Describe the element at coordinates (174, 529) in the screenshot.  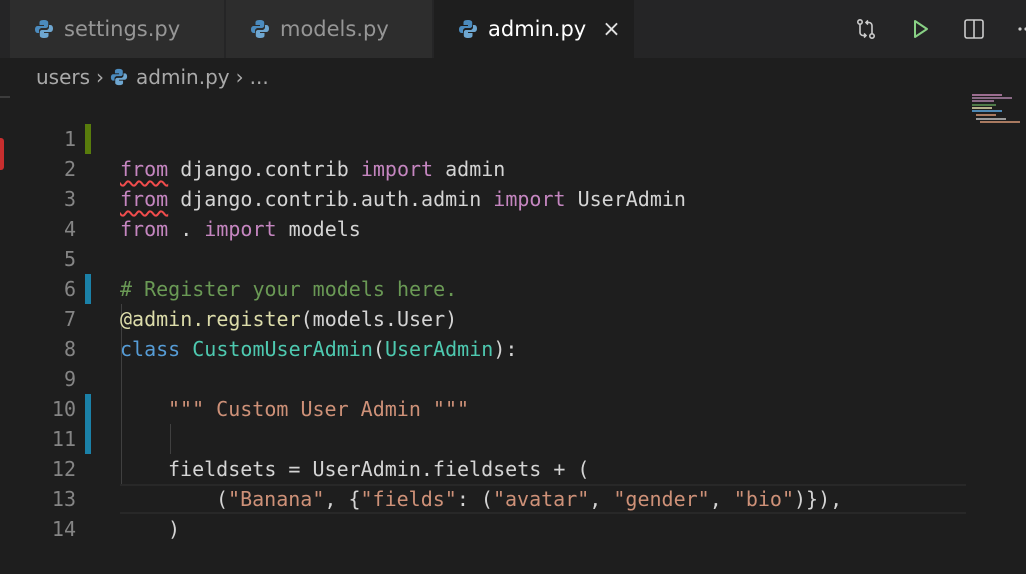
I see `code-text: )` at that location.